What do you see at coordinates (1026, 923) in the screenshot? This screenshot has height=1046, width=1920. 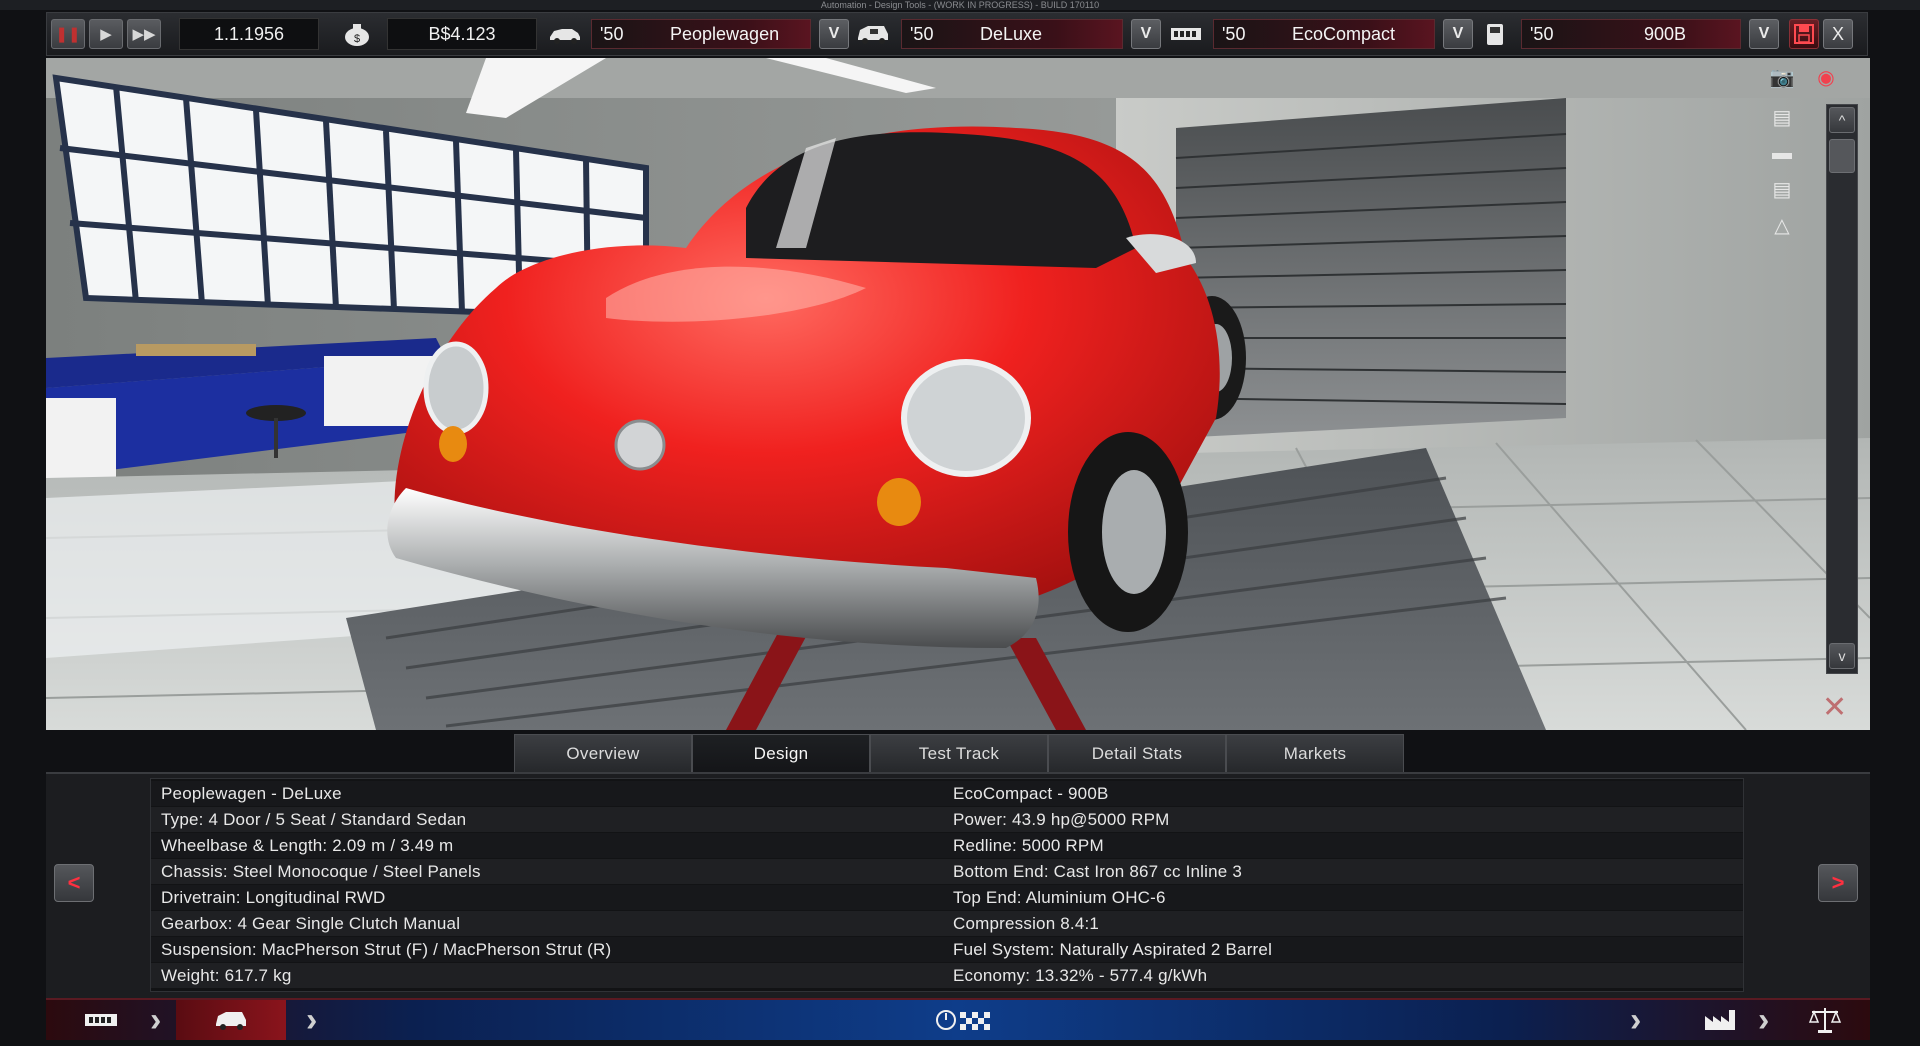 I see `engine-compression: Compression 8.4:1` at bounding box center [1026, 923].